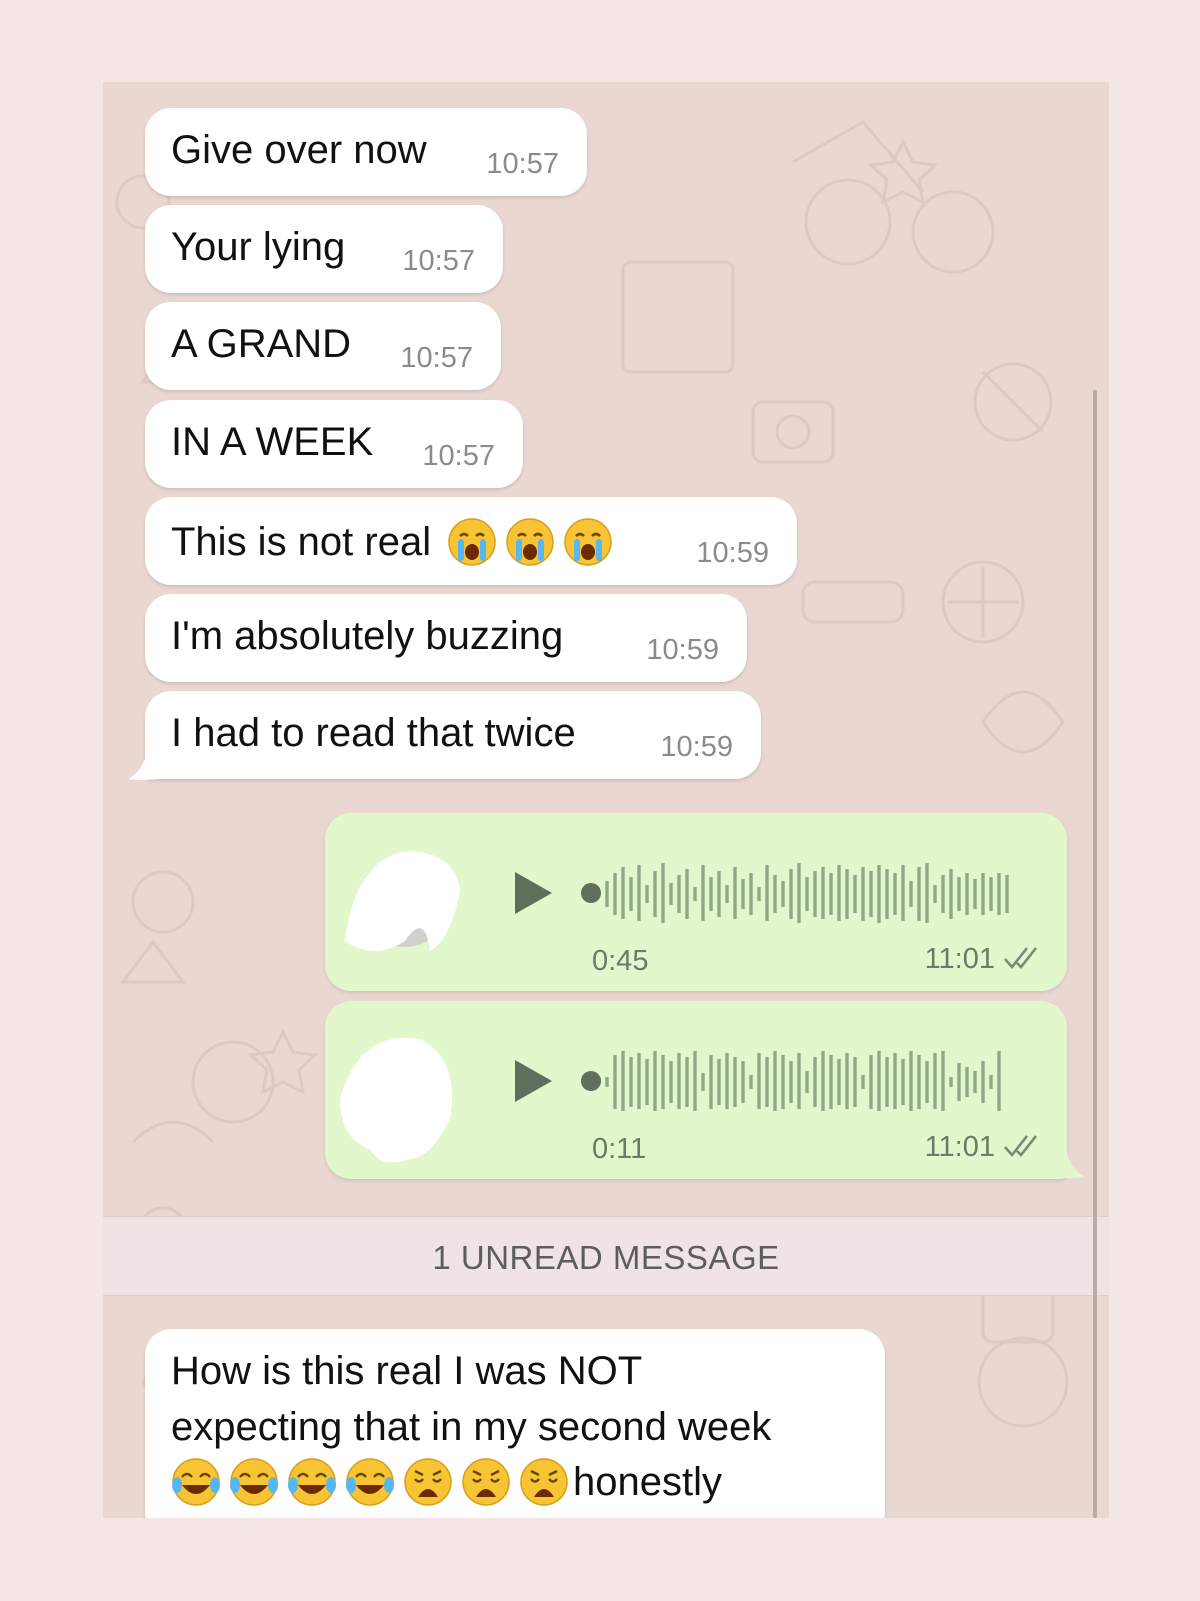 The height and width of the screenshot is (1601, 1200). Describe the element at coordinates (367, 636) in the screenshot. I see `message-text: I'm absolutely buzzing` at that location.